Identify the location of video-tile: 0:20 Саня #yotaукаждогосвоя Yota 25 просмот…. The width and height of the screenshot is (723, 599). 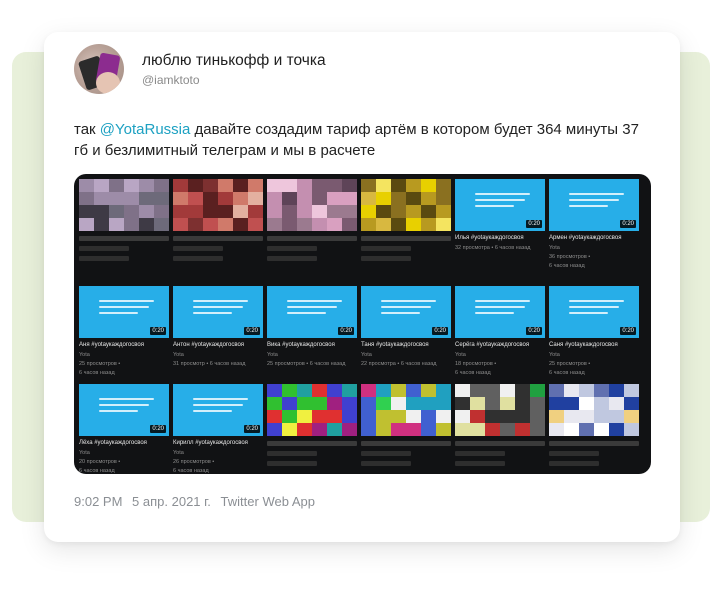
(594, 332).